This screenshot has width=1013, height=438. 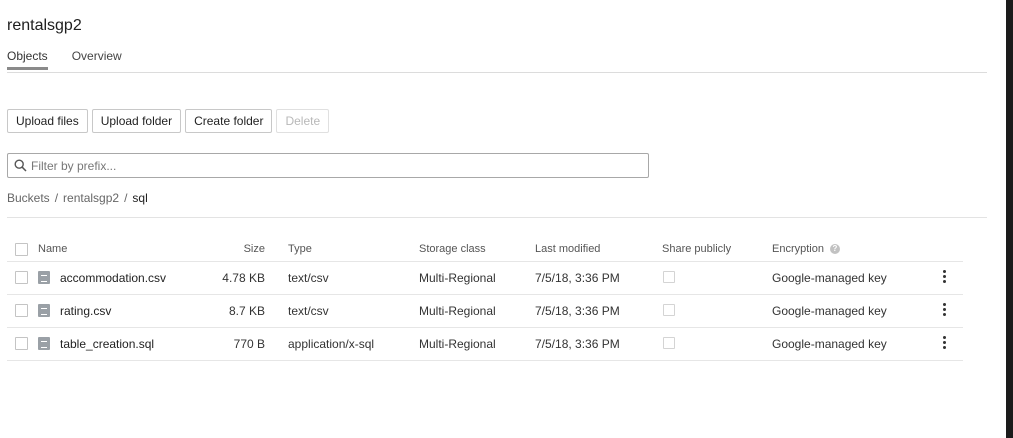 What do you see at coordinates (47, 121) in the screenshot?
I see `upload-files-button: Upload files` at bounding box center [47, 121].